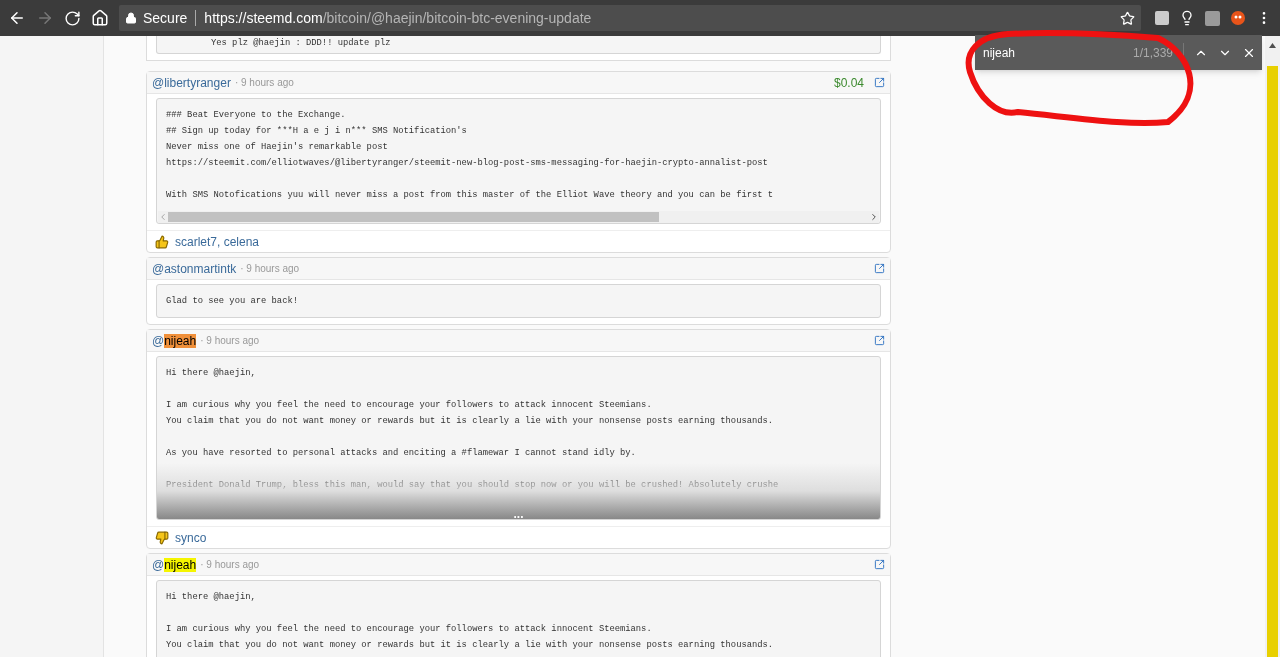  What do you see at coordinates (162, 241) in the screenshot?
I see `thumbs-up-icon` at bounding box center [162, 241].